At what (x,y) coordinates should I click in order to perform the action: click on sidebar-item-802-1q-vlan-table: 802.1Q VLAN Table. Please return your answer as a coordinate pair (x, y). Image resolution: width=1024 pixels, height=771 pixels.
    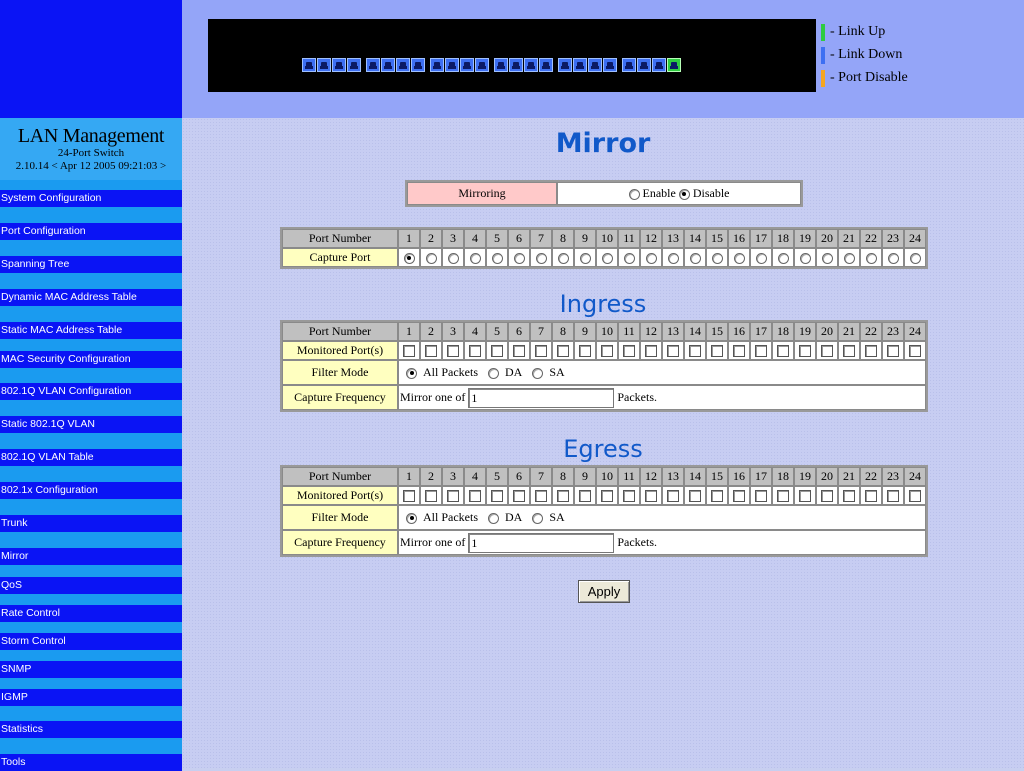
    Looking at the image, I should click on (91, 457).